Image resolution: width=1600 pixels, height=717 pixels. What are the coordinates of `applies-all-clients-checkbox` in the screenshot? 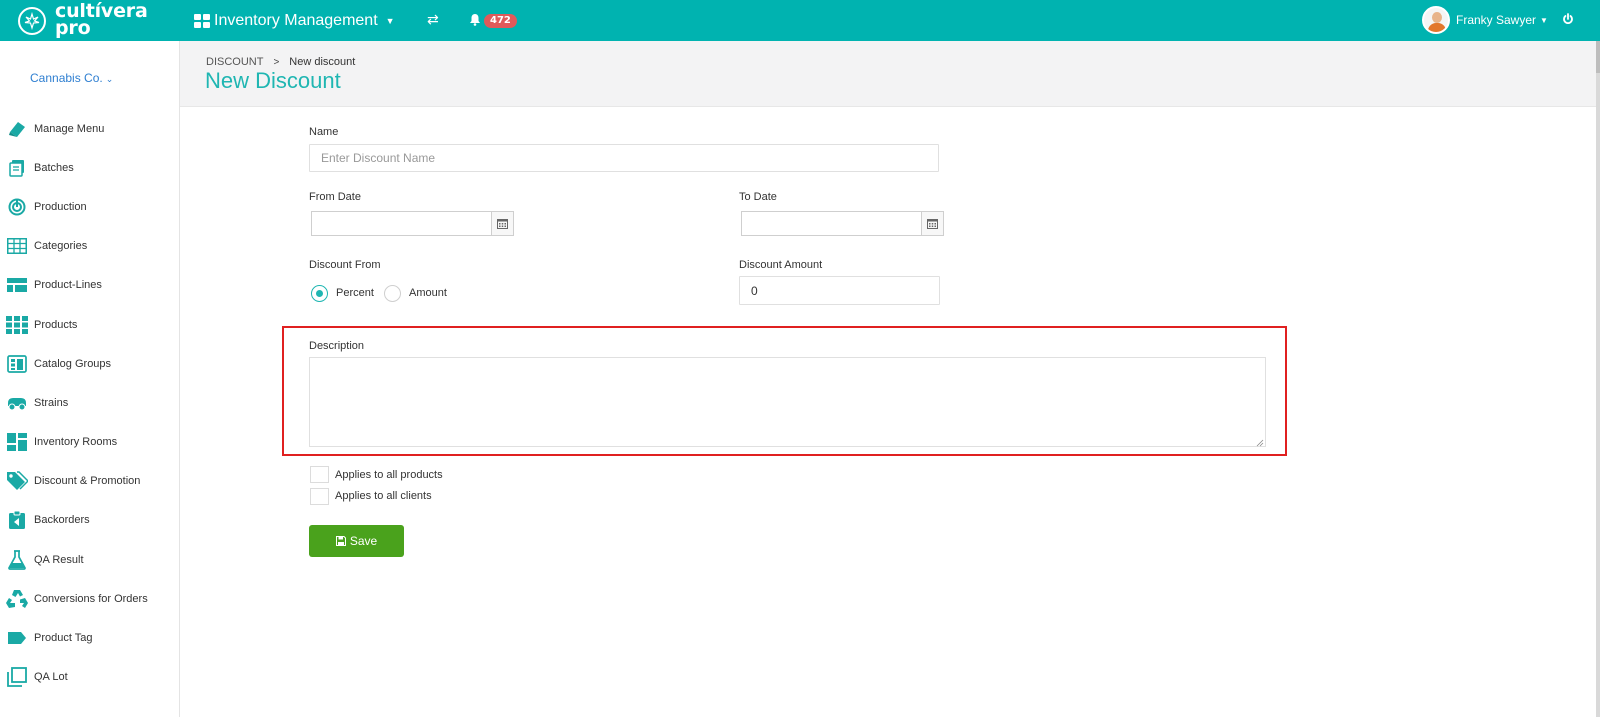 It's located at (319, 496).